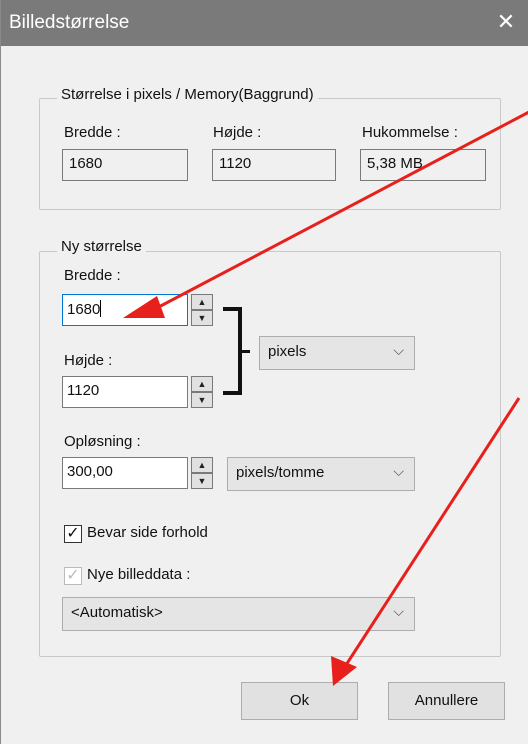 This screenshot has height=744, width=528. I want to click on annotation-arrow-ok-icon, so click(426, 541).